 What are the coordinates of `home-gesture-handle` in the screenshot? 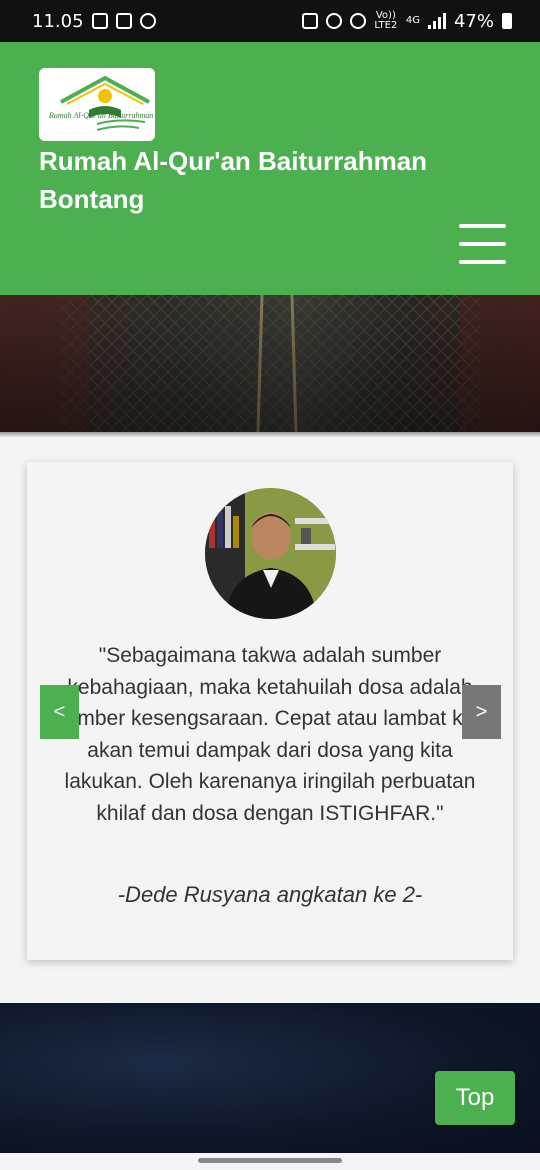 It's located at (270, 1160).